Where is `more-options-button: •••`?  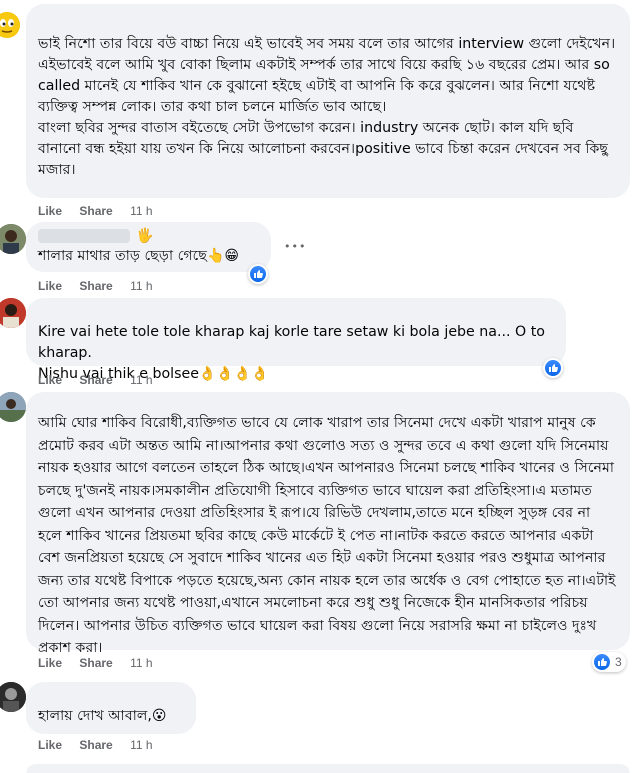
more-options-button: ••• is located at coordinates (295, 246).